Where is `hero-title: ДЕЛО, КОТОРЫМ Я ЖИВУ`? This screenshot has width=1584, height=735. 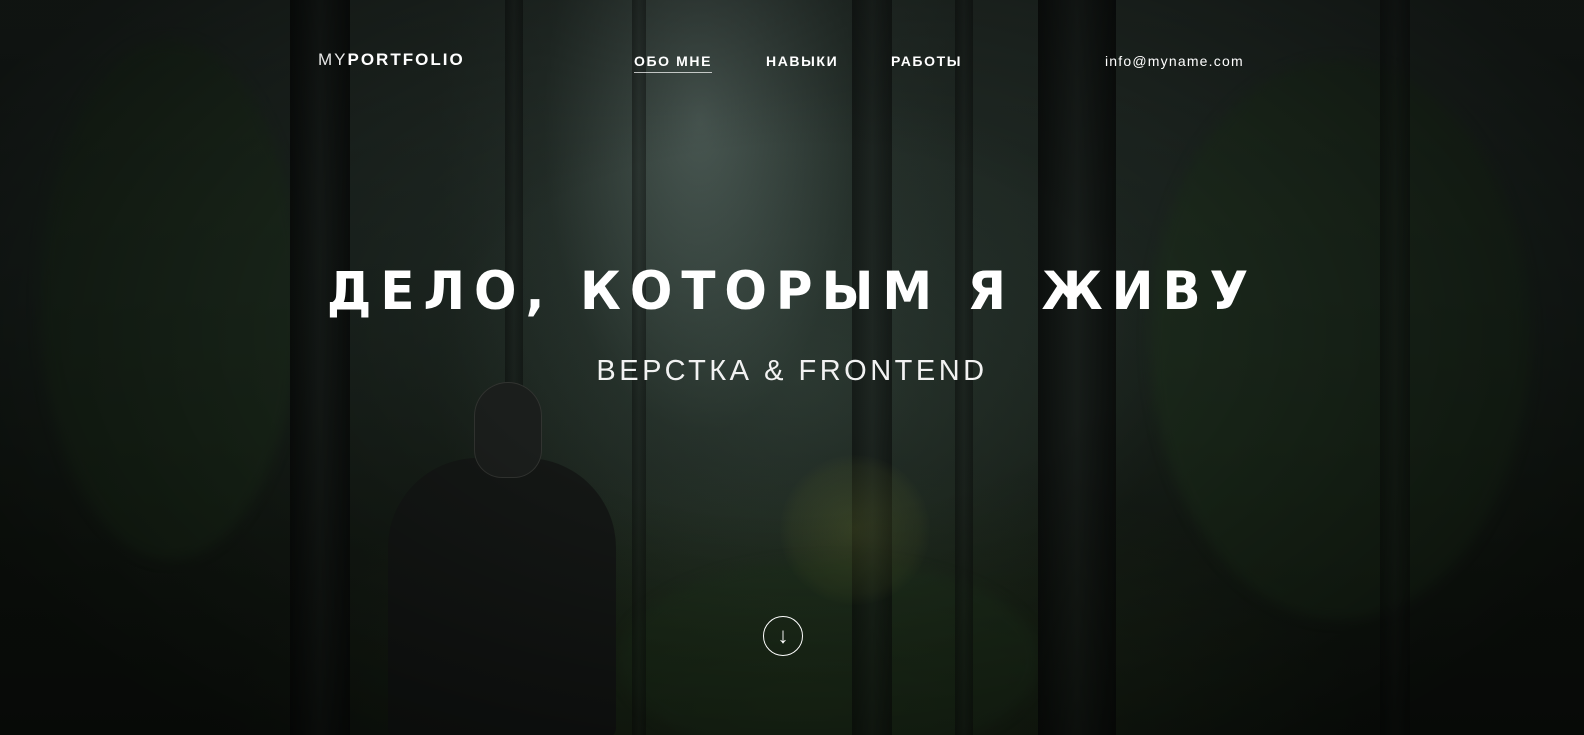
hero-title: ДЕЛО, КОТОРЫМ Я ЖИВУ is located at coordinates (792, 291).